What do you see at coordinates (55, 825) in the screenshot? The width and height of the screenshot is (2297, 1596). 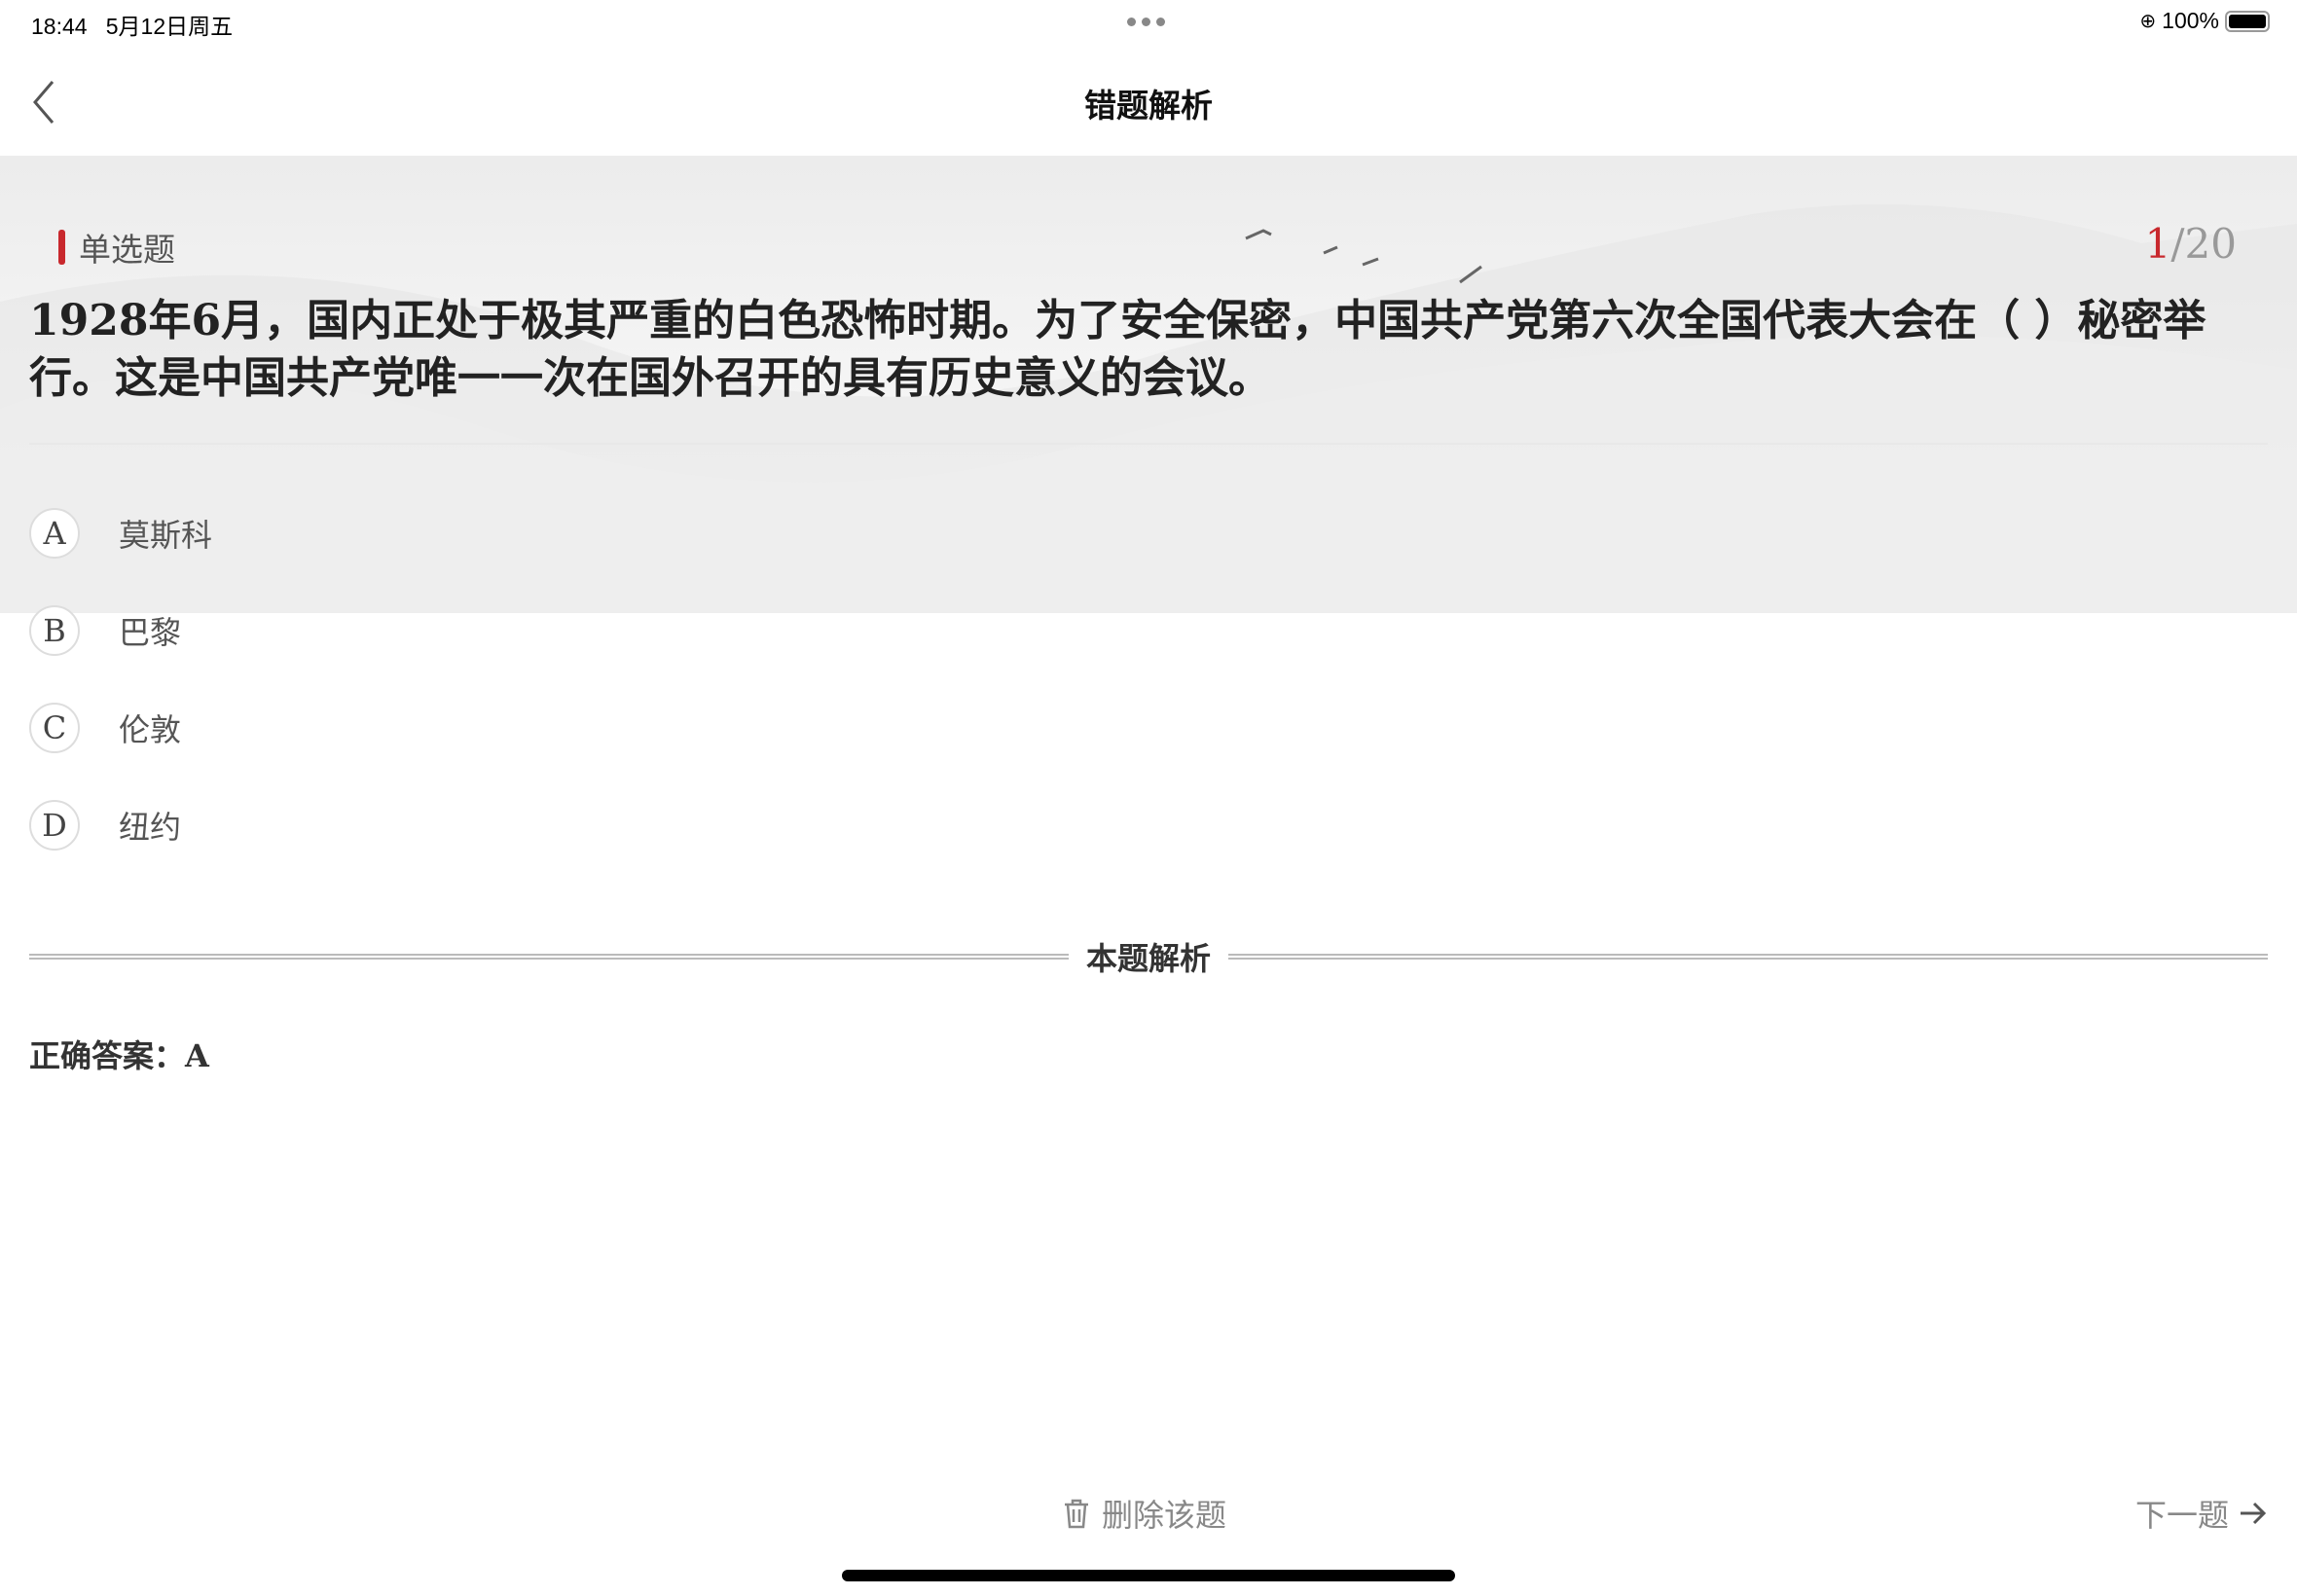 I see `option-key: D` at bounding box center [55, 825].